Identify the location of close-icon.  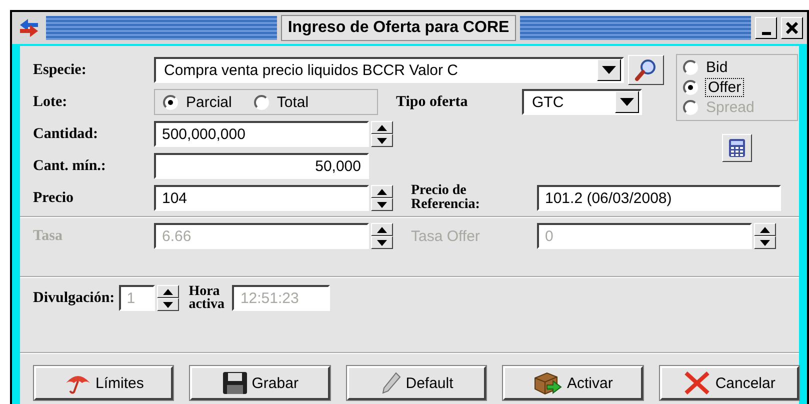
(792, 28).